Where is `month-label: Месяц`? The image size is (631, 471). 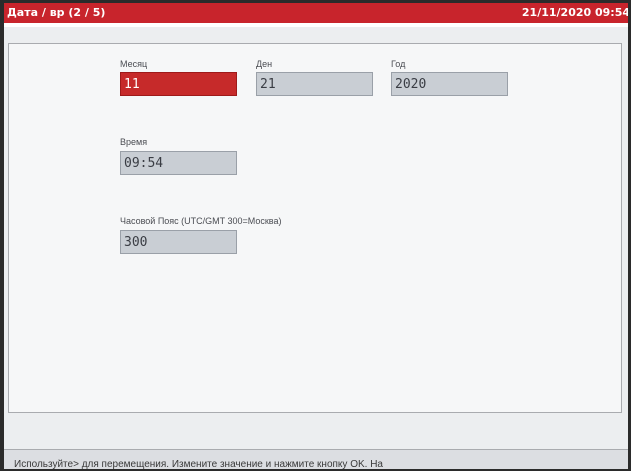 month-label: Месяц is located at coordinates (134, 64).